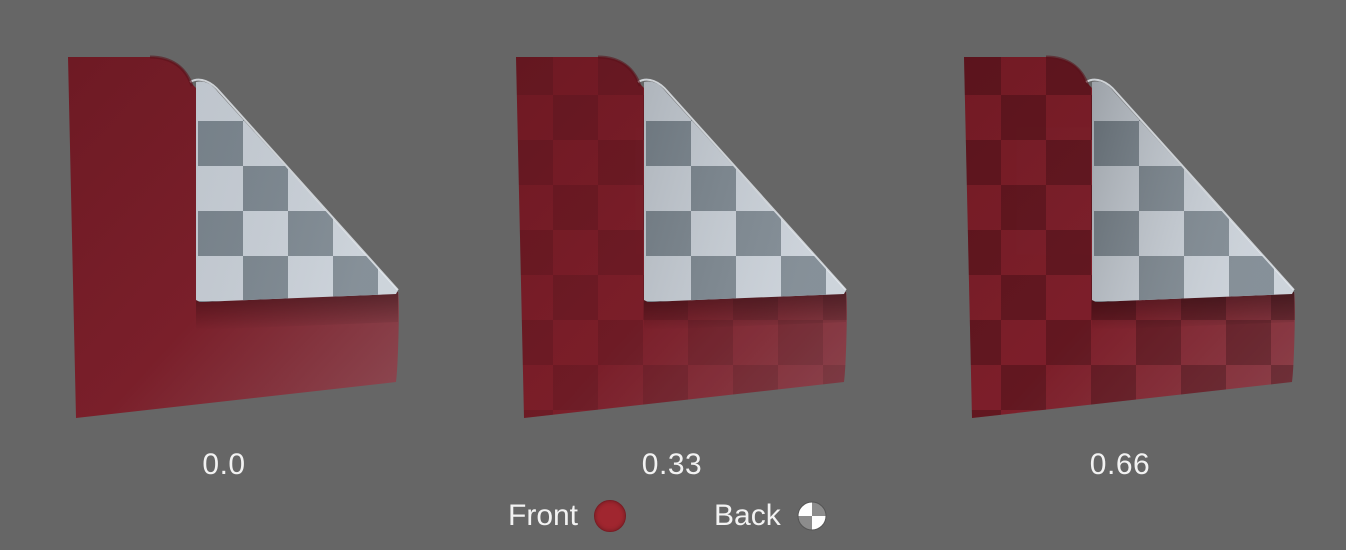 The image size is (1346, 550). What do you see at coordinates (543, 515) in the screenshot?
I see `legend-front-label: Front` at bounding box center [543, 515].